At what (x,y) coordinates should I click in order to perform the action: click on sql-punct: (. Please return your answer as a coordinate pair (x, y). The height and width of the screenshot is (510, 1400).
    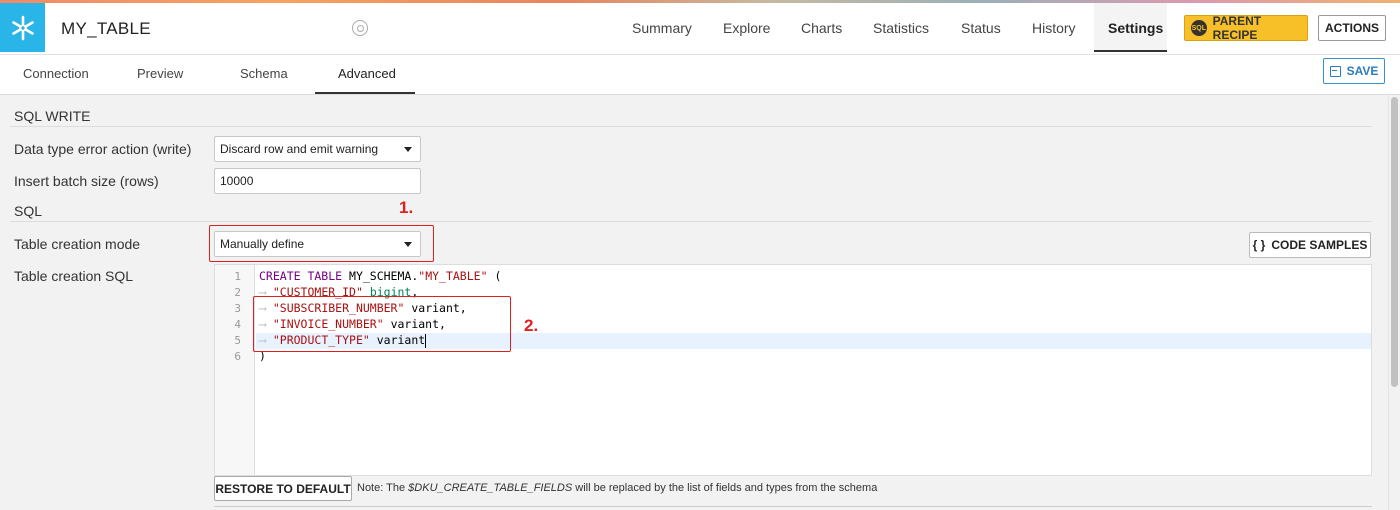
    Looking at the image, I should click on (494, 276).